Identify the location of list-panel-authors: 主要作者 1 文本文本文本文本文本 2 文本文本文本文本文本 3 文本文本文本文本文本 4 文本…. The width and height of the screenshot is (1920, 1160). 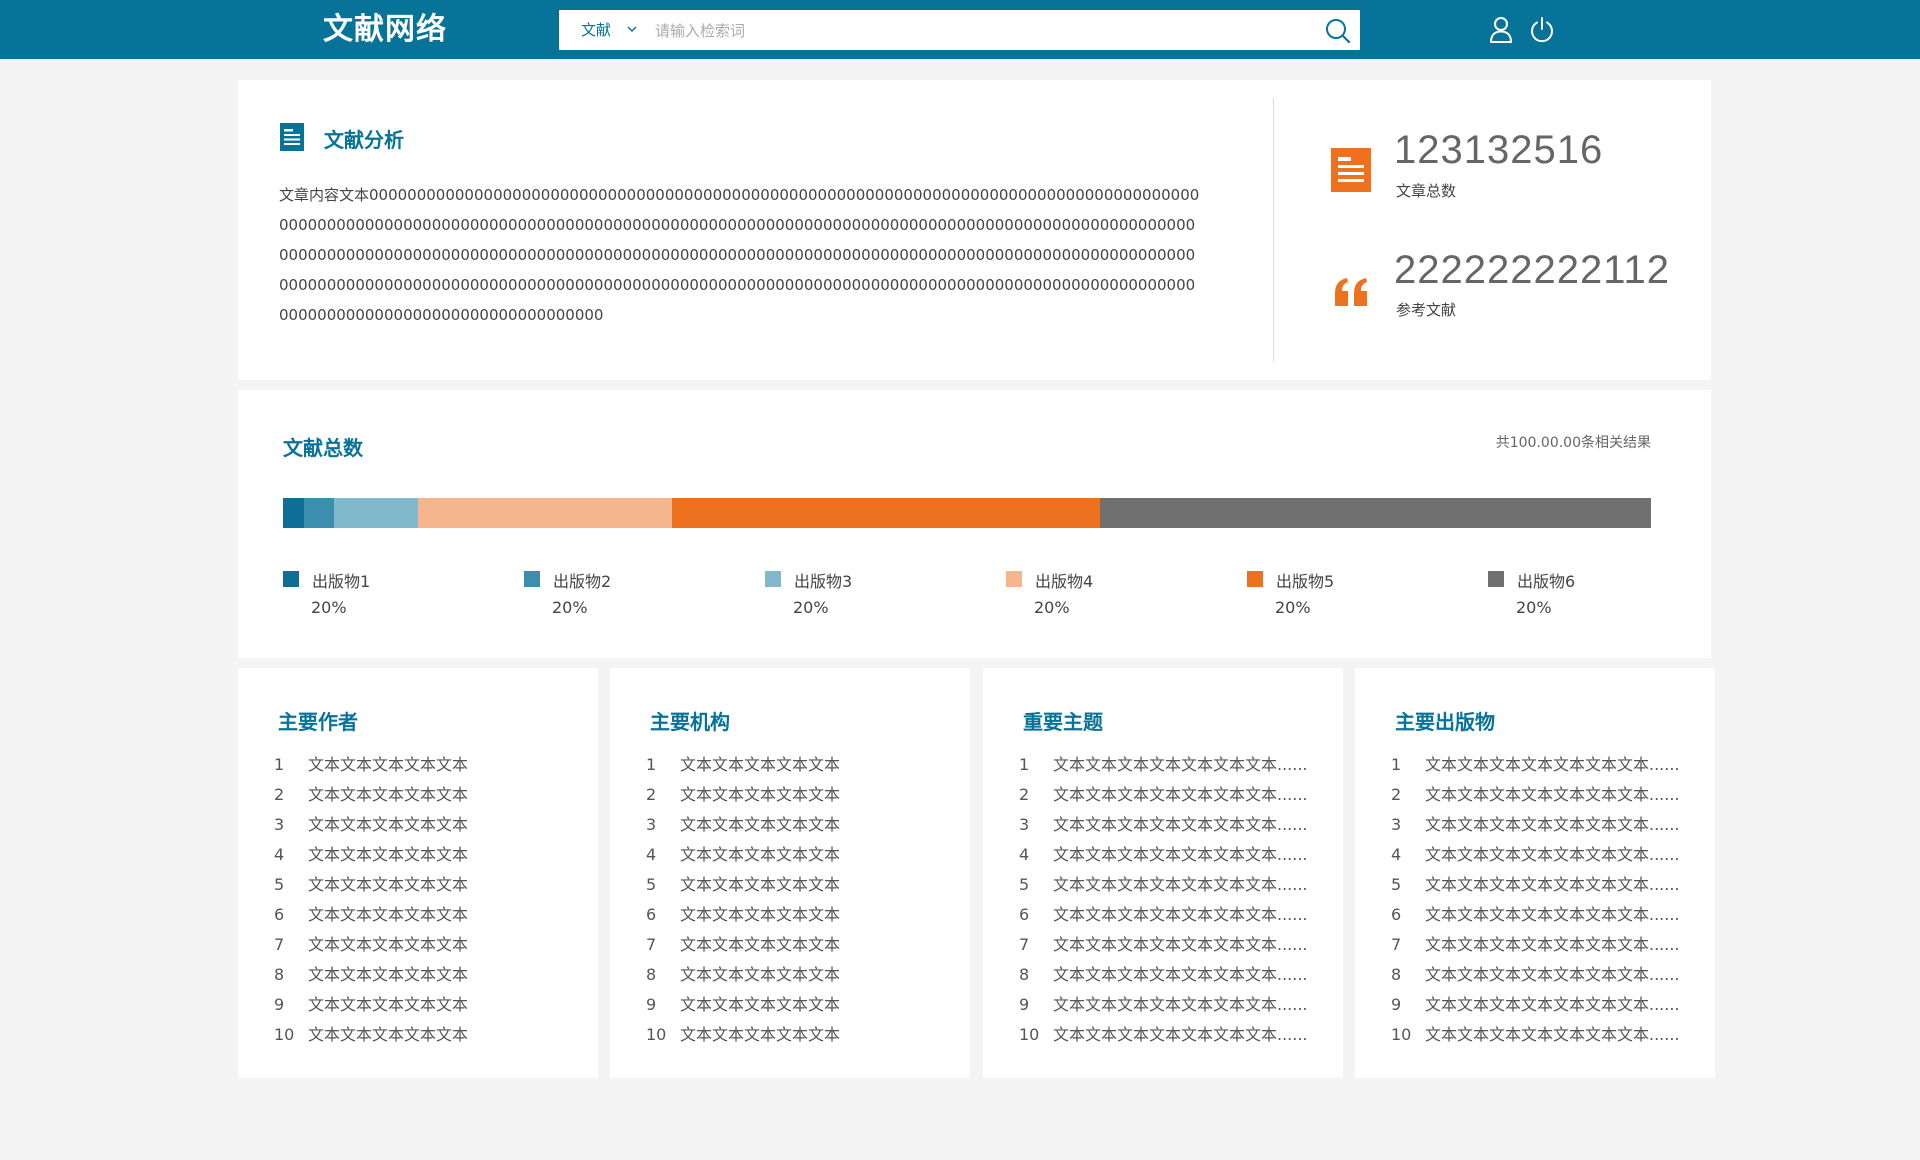
(418, 873).